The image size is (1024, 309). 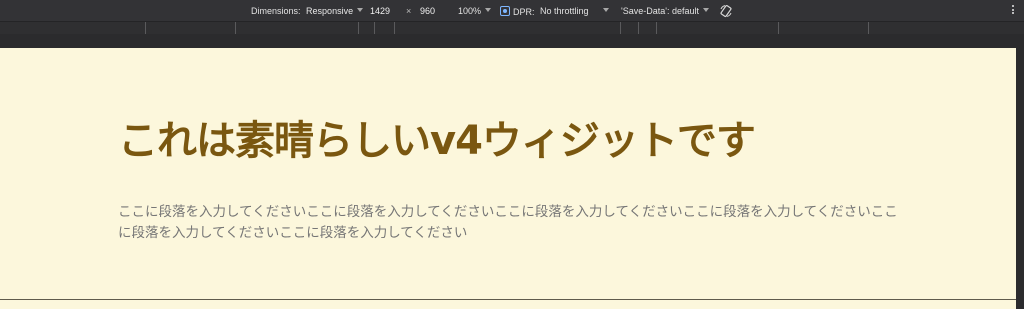 What do you see at coordinates (505, 11) in the screenshot?
I see `dpr-icon` at bounding box center [505, 11].